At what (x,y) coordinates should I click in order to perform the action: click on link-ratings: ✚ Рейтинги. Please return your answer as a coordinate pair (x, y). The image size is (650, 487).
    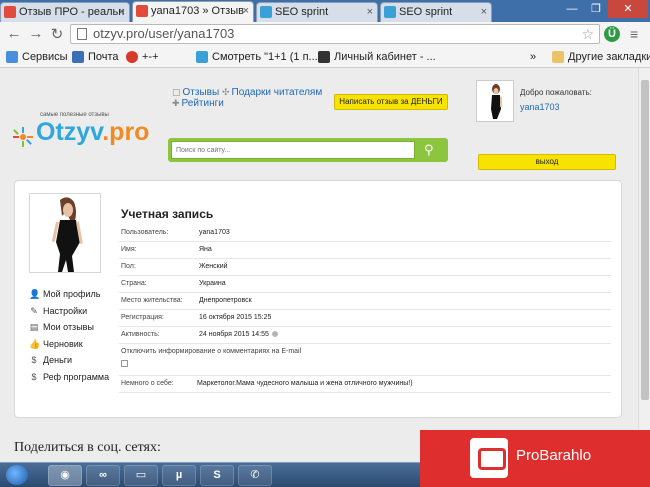
    Looking at the image, I should click on (198, 103).